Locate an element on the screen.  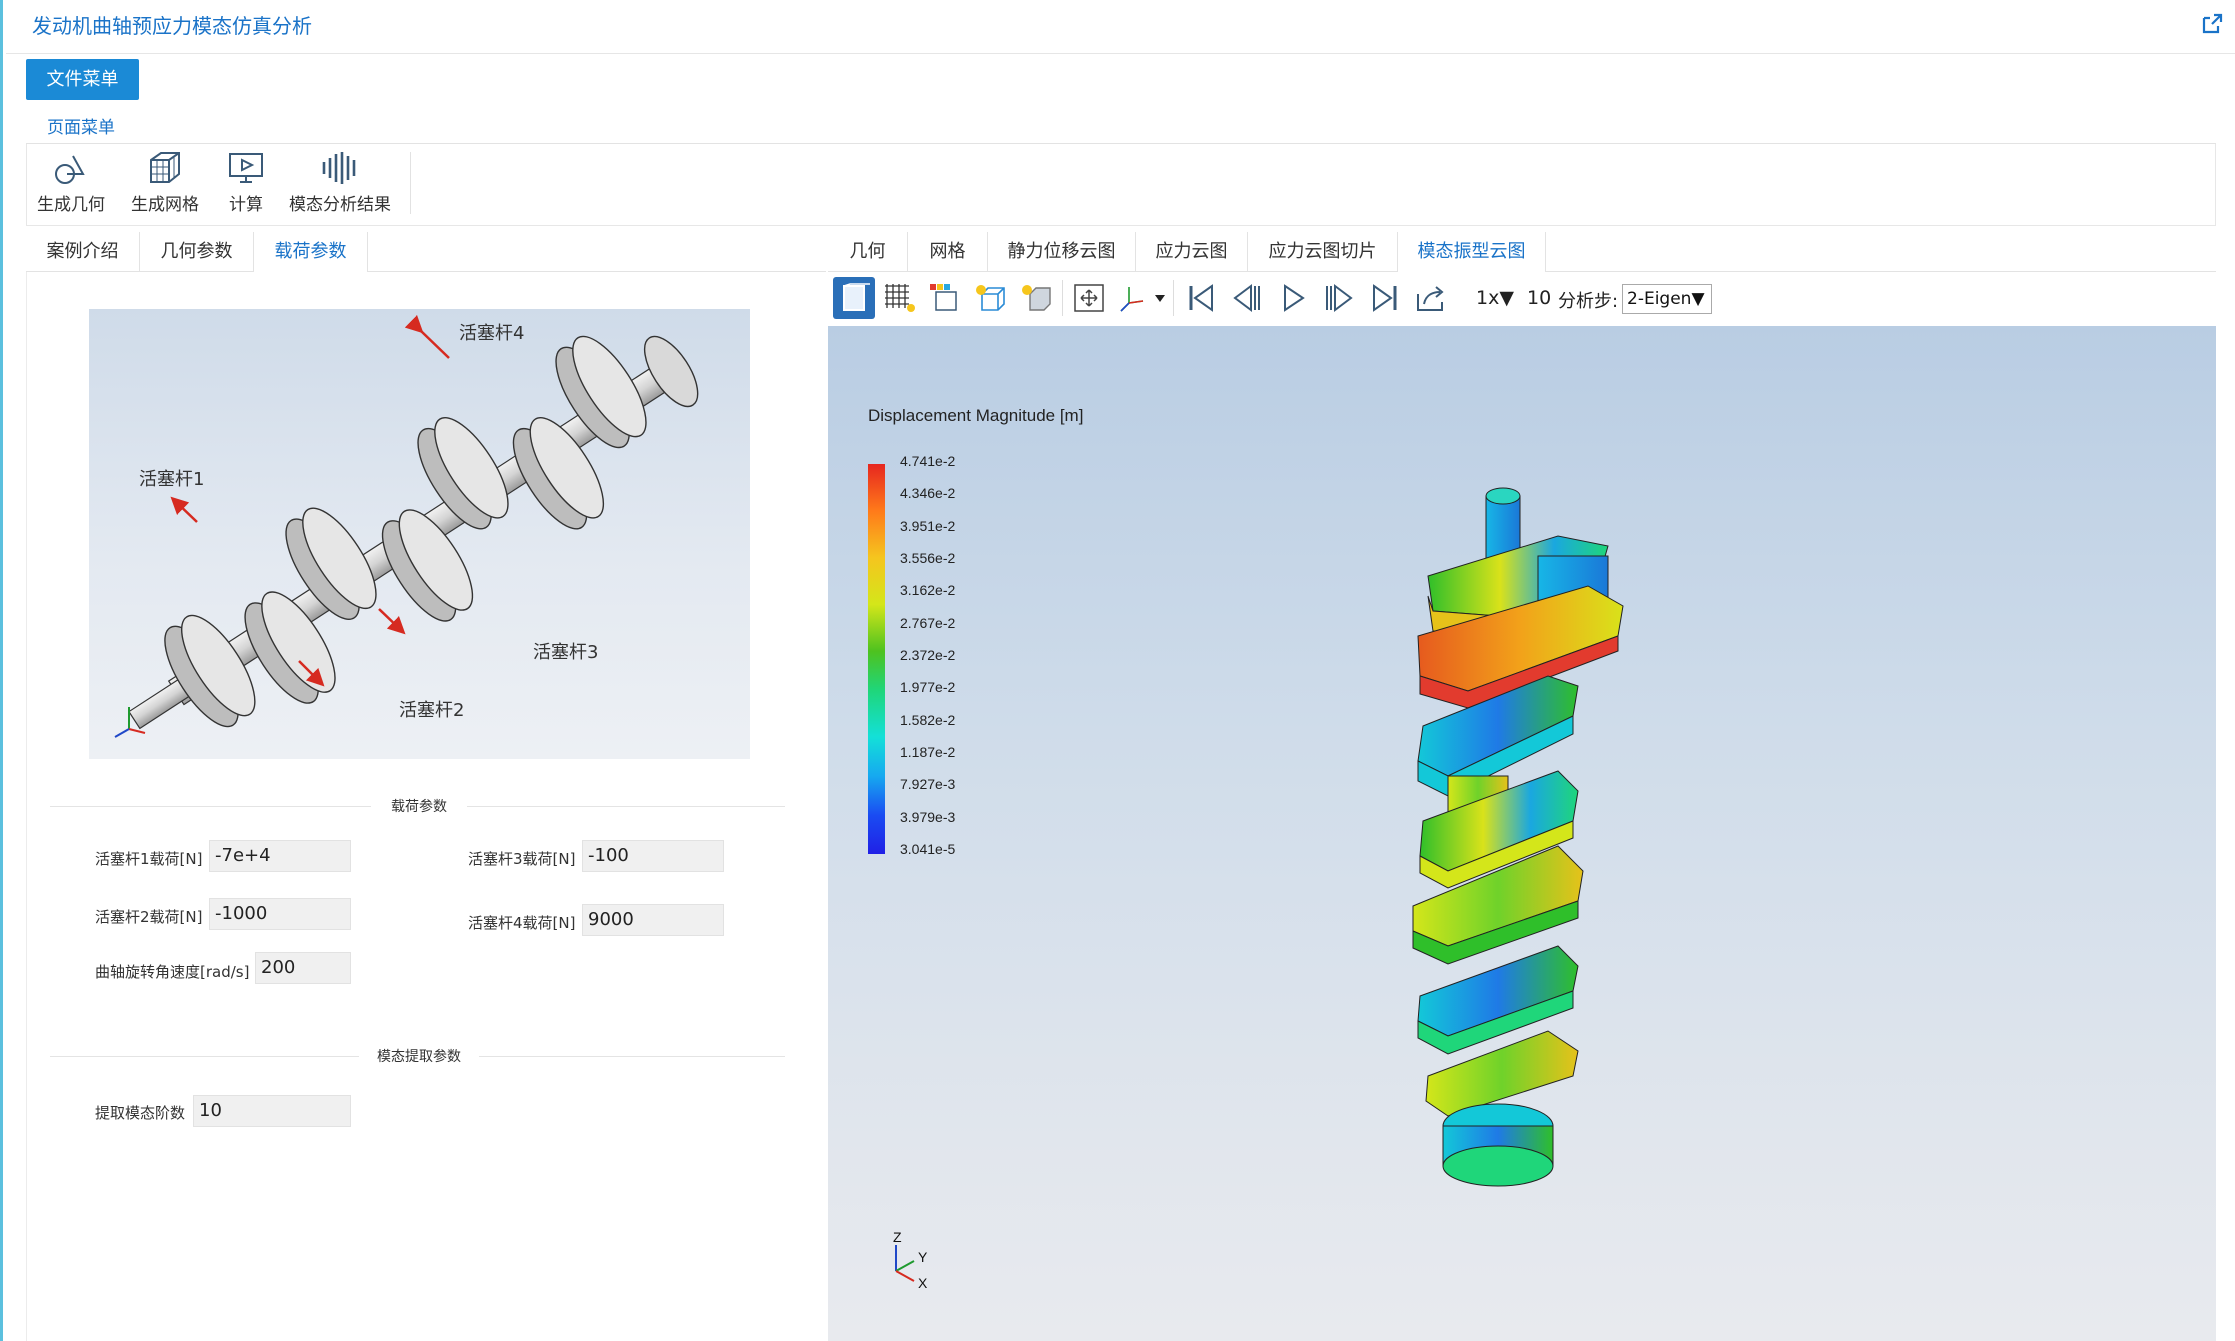
crank-speed-input: 200 is located at coordinates (303, 968).